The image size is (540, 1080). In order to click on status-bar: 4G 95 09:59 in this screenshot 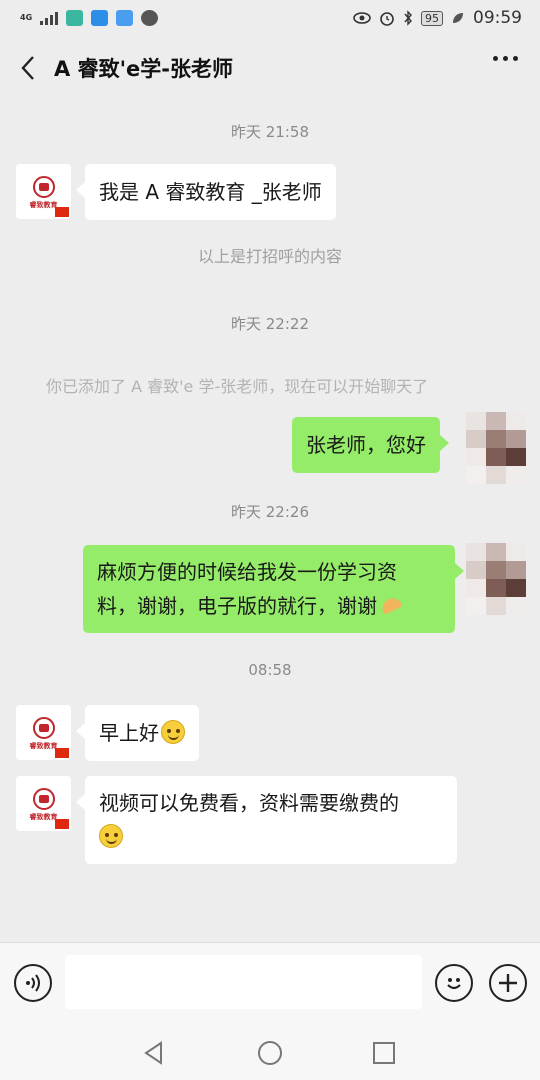, I will do `click(270, 18)`.